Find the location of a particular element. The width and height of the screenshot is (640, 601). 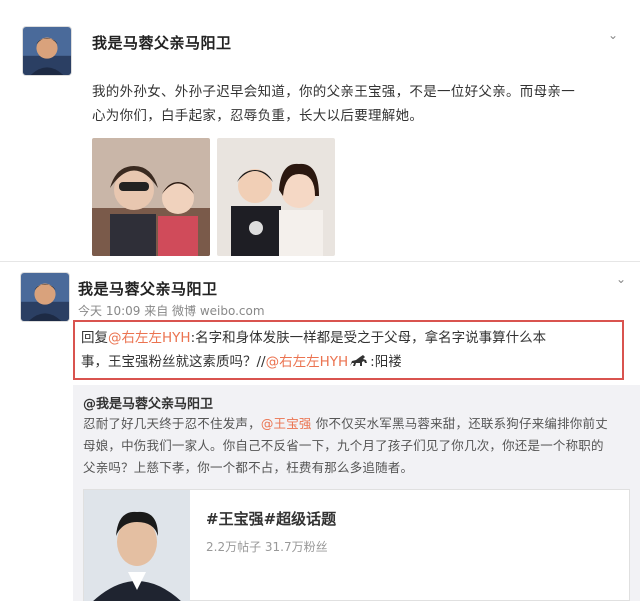

man-portrait-photo is located at coordinates (137, 545).